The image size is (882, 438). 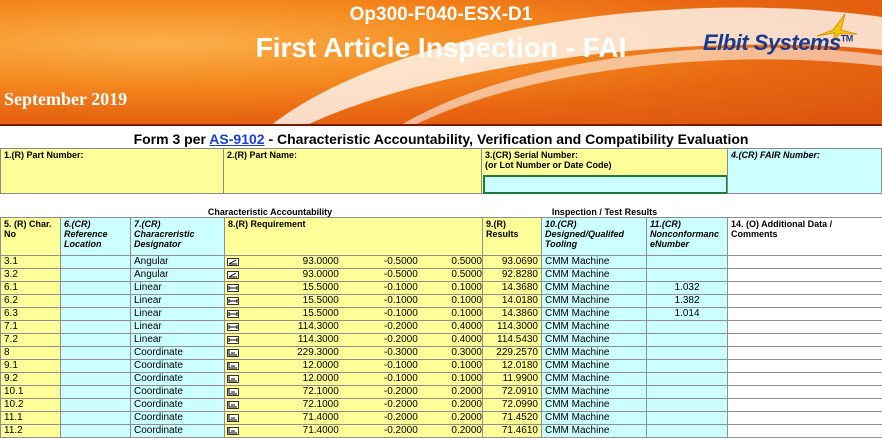 What do you see at coordinates (512, 275) in the screenshot?
I see `result-cell: 92.8280` at bounding box center [512, 275].